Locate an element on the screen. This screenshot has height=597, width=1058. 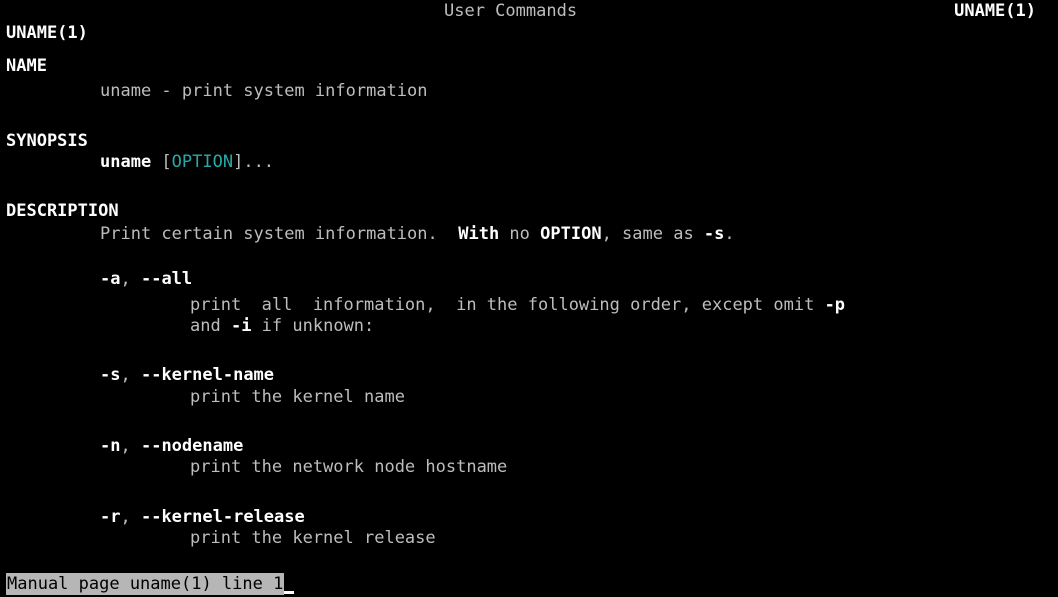
intro-flag: -s is located at coordinates (714, 234).